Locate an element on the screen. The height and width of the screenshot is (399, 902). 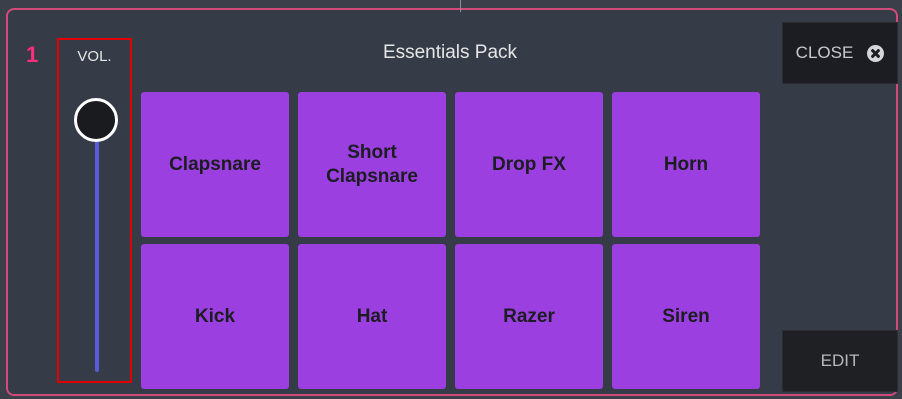
edit-button: EDIT is located at coordinates (840, 361).